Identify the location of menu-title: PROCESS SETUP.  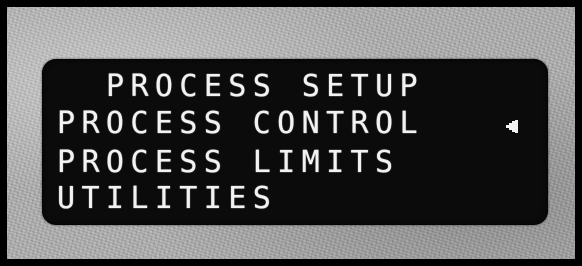
(265, 86).